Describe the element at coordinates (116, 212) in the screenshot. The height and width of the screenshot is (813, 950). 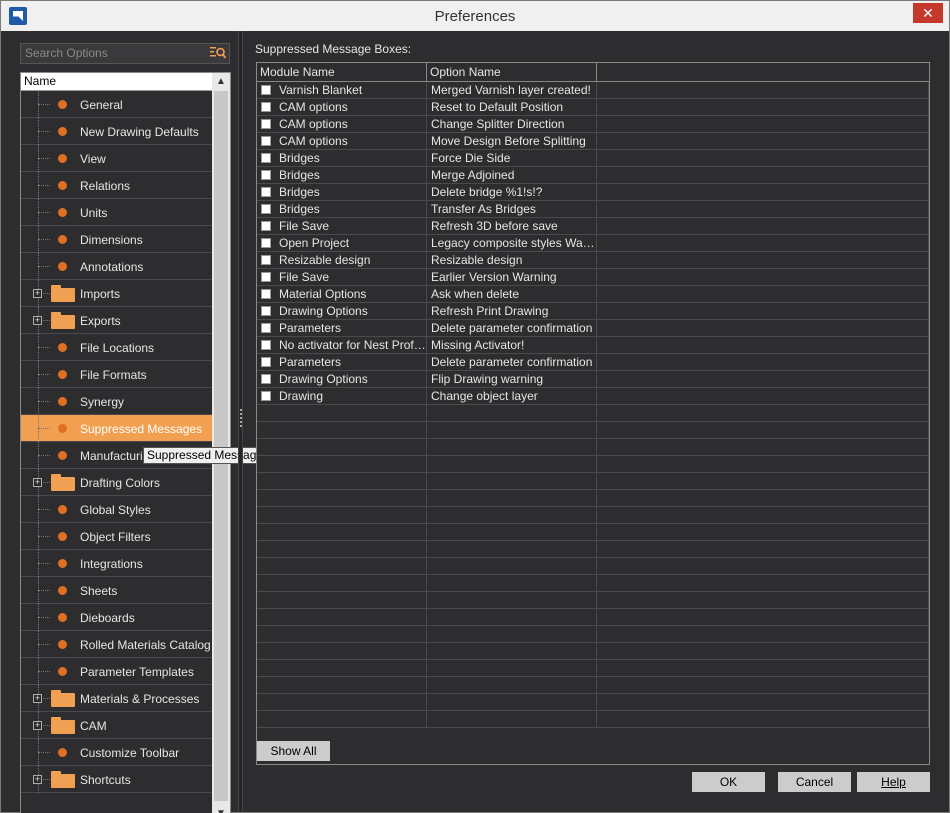
I see `tree-item: Units` at that location.